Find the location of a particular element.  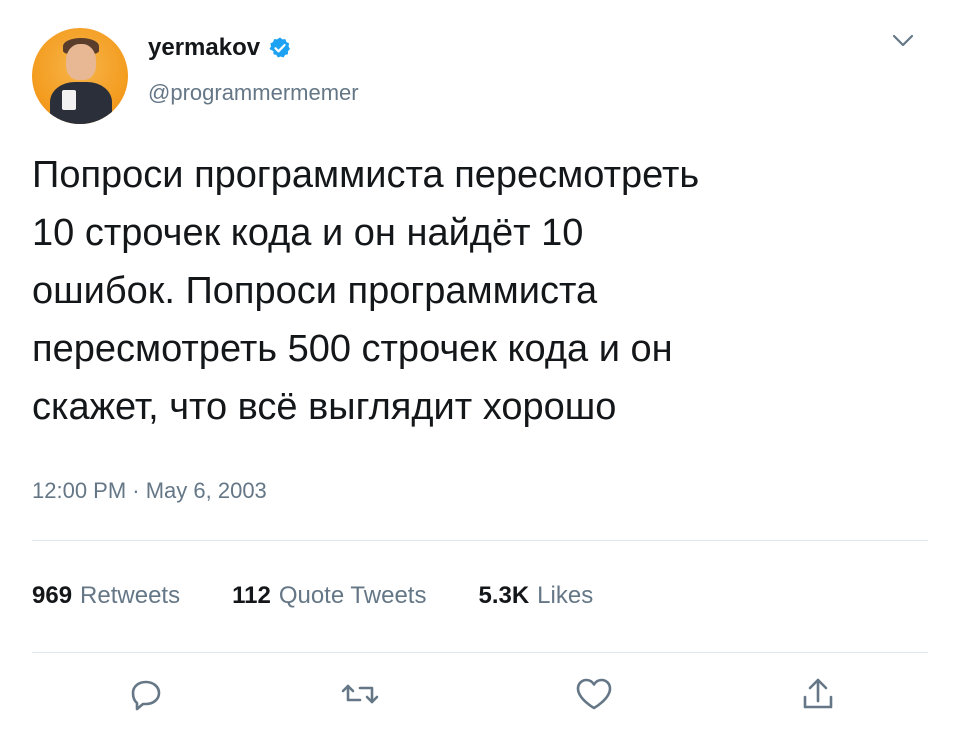

display-name: yermakov is located at coordinates (204, 48).